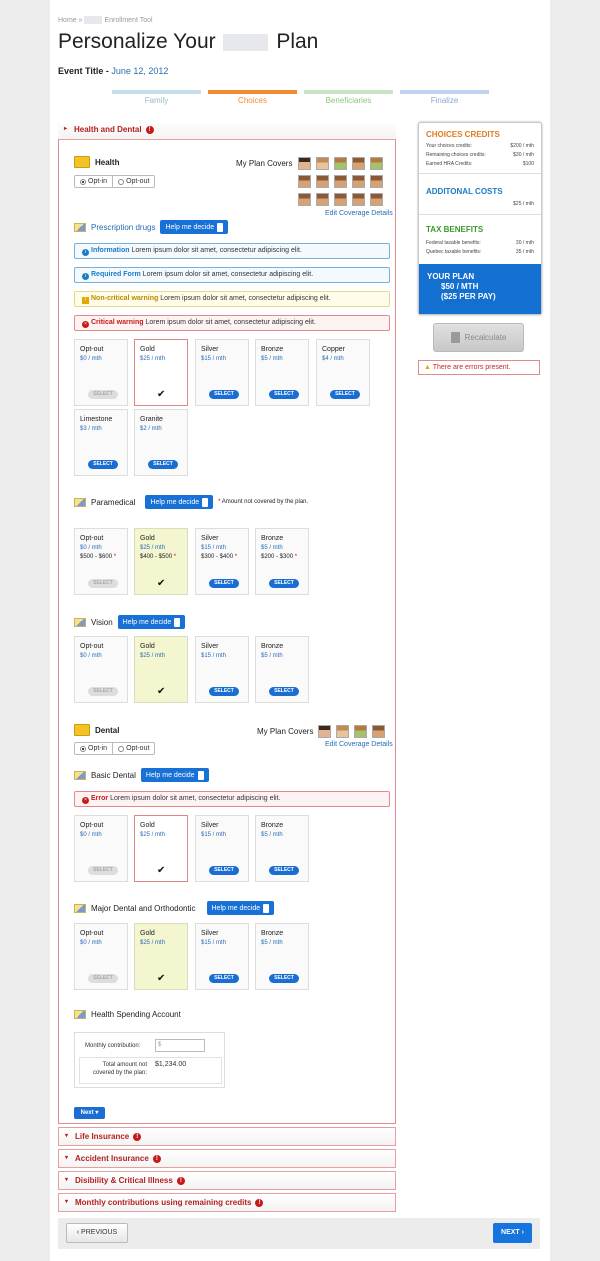  What do you see at coordinates (222, 561) in the screenshot?
I see `option-card: Silver $15 / mth $300 - $400 * SELECT` at bounding box center [222, 561].